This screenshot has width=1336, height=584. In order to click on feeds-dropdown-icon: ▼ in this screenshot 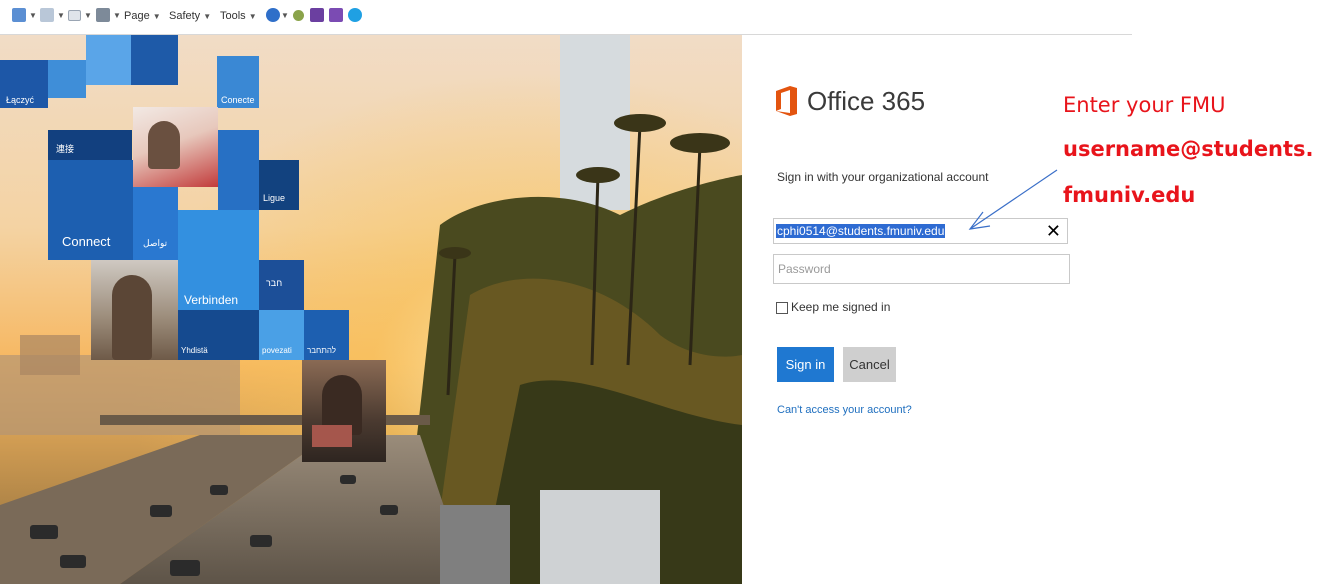, I will do `click(61, 16)`.